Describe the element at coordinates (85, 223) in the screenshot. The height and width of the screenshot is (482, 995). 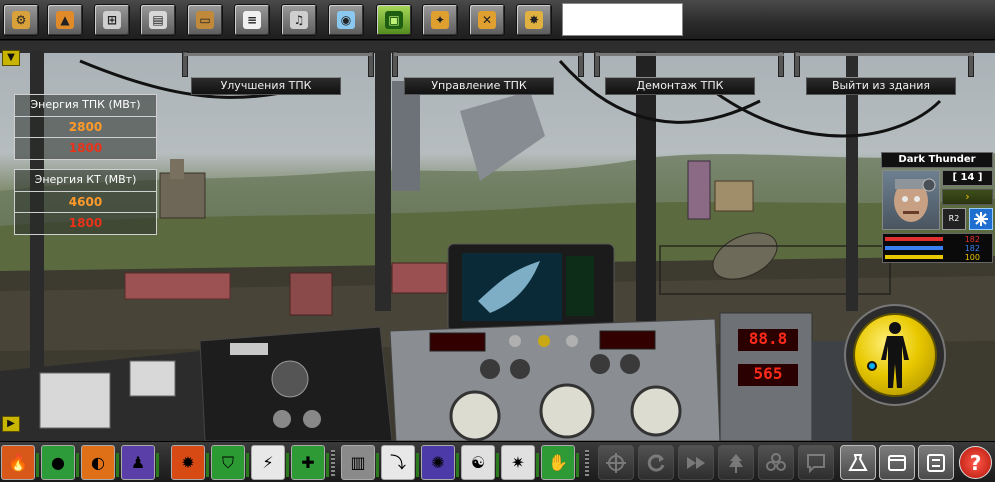
I see `energy-kt-secondary: 1800` at that location.